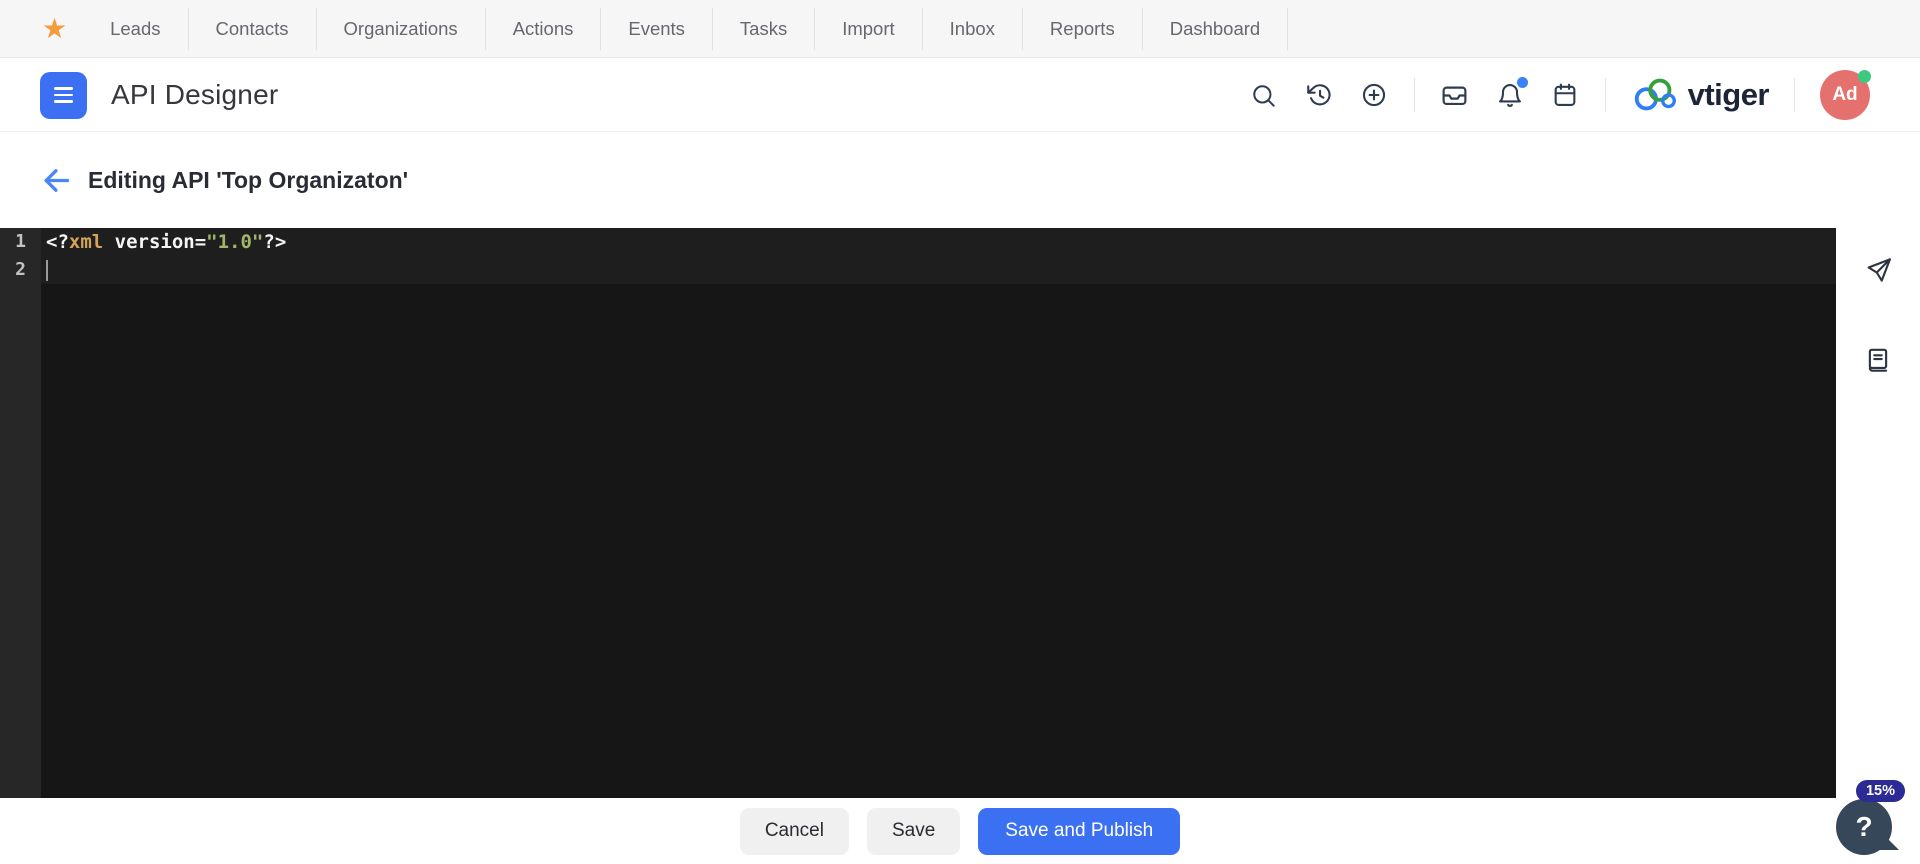 The image size is (1920, 864). What do you see at coordinates (401, 29) in the screenshot?
I see `nav-item-organizations: Organizations` at bounding box center [401, 29].